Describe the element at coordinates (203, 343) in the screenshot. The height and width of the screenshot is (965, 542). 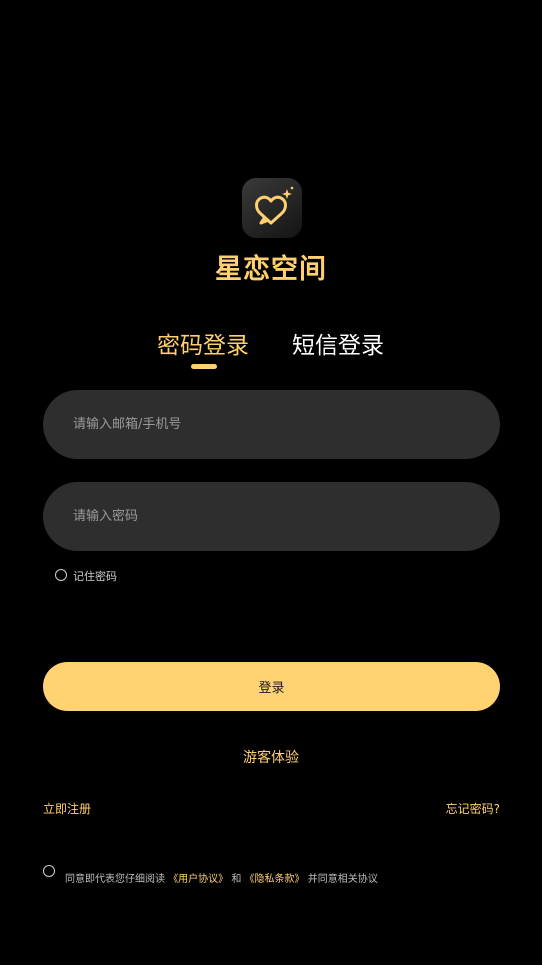
I see `tab-password-login: 密码登录` at that location.